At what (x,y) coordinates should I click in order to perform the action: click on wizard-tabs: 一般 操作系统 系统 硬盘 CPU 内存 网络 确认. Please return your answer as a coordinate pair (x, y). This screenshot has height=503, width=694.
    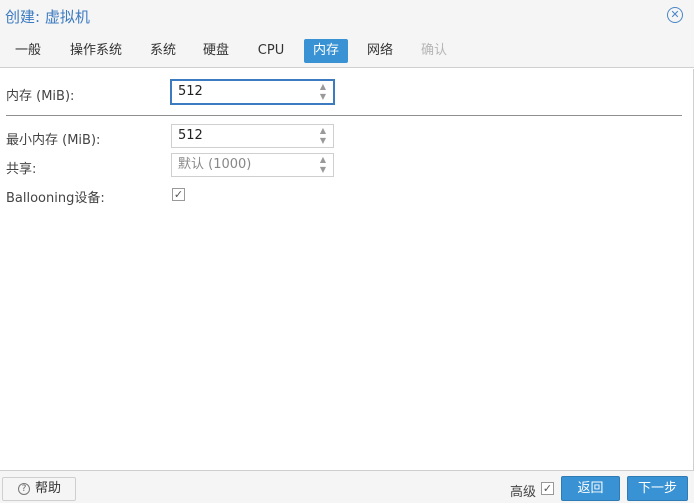
    Looking at the image, I should click on (347, 51).